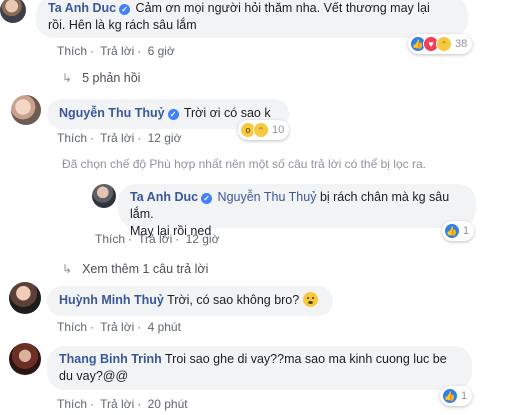 The width and height of the screenshot is (507, 415). I want to click on comment-actions: Thích · Trả lời · 20 phút, so click(122, 404).